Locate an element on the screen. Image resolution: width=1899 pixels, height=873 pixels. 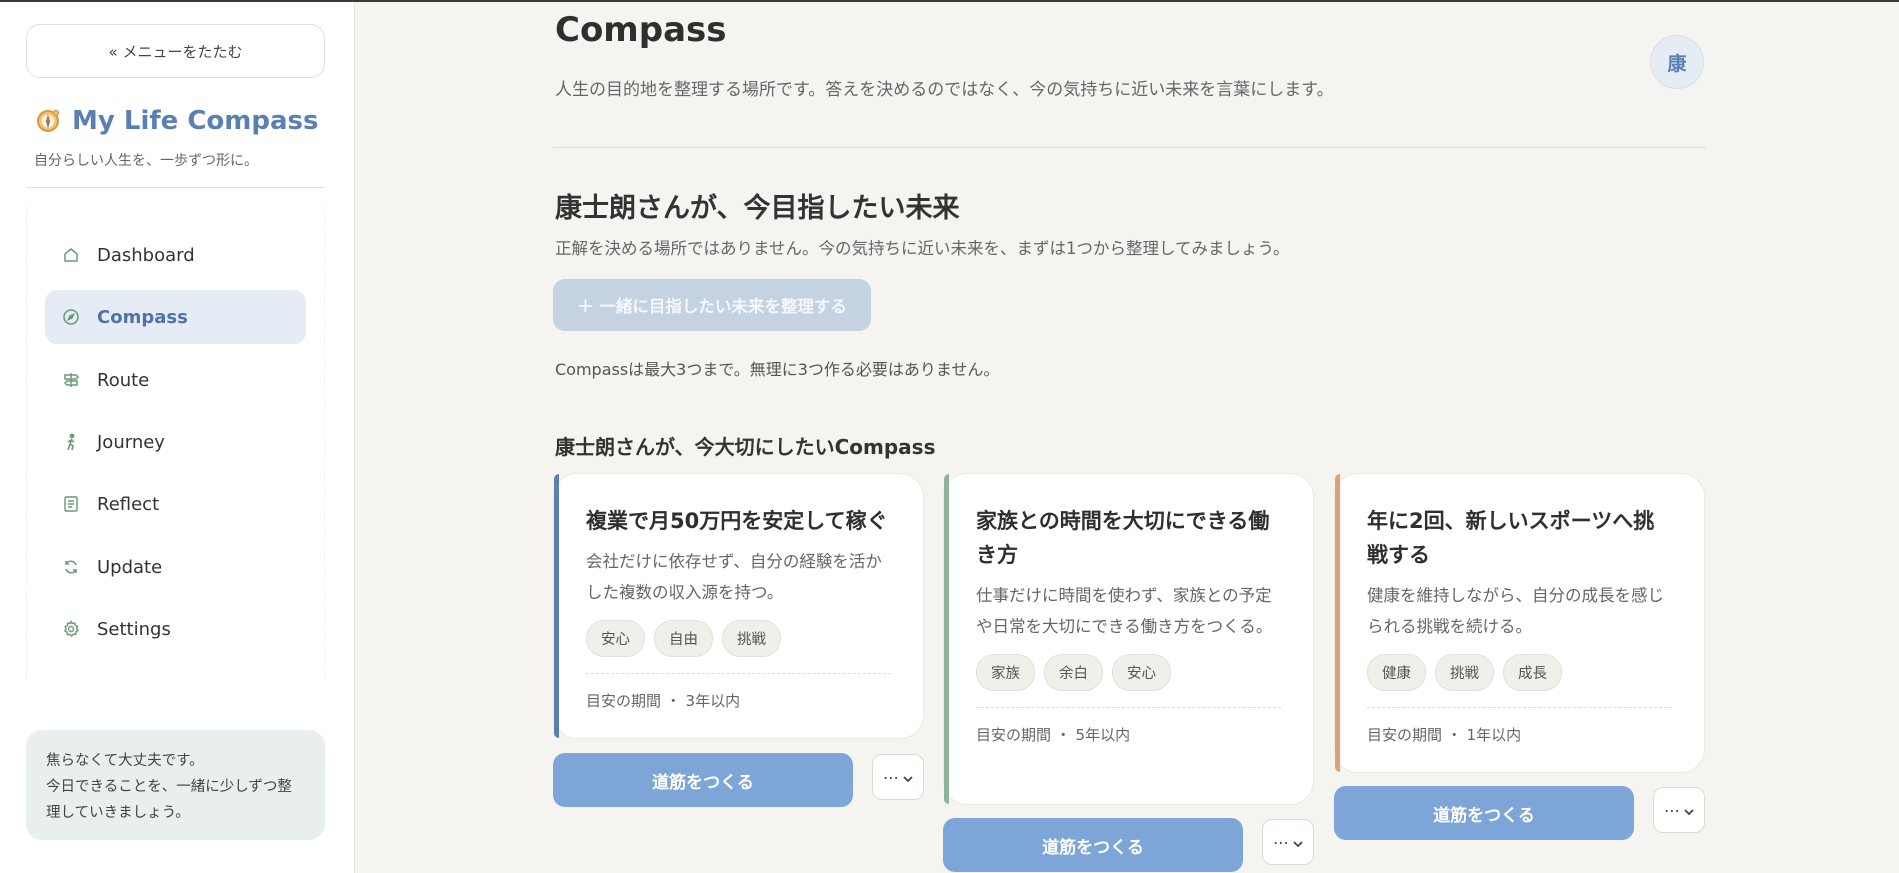
card-period: 目安の期間 ・ 1年以内 is located at coordinates (1444, 735).